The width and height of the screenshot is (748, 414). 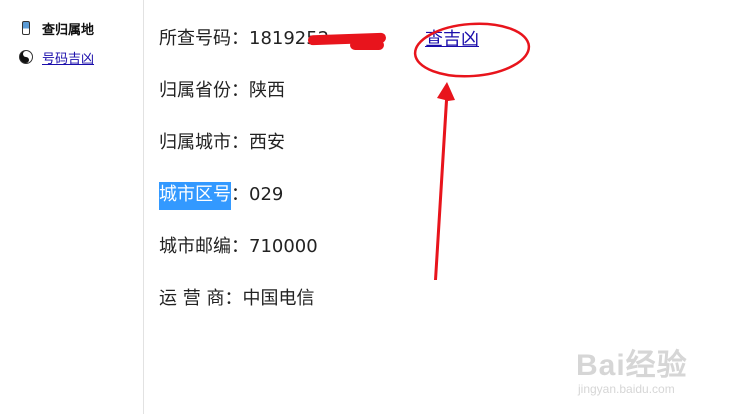 I want to click on result-row-city: 归属城市：西安, so click(x=222, y=143).